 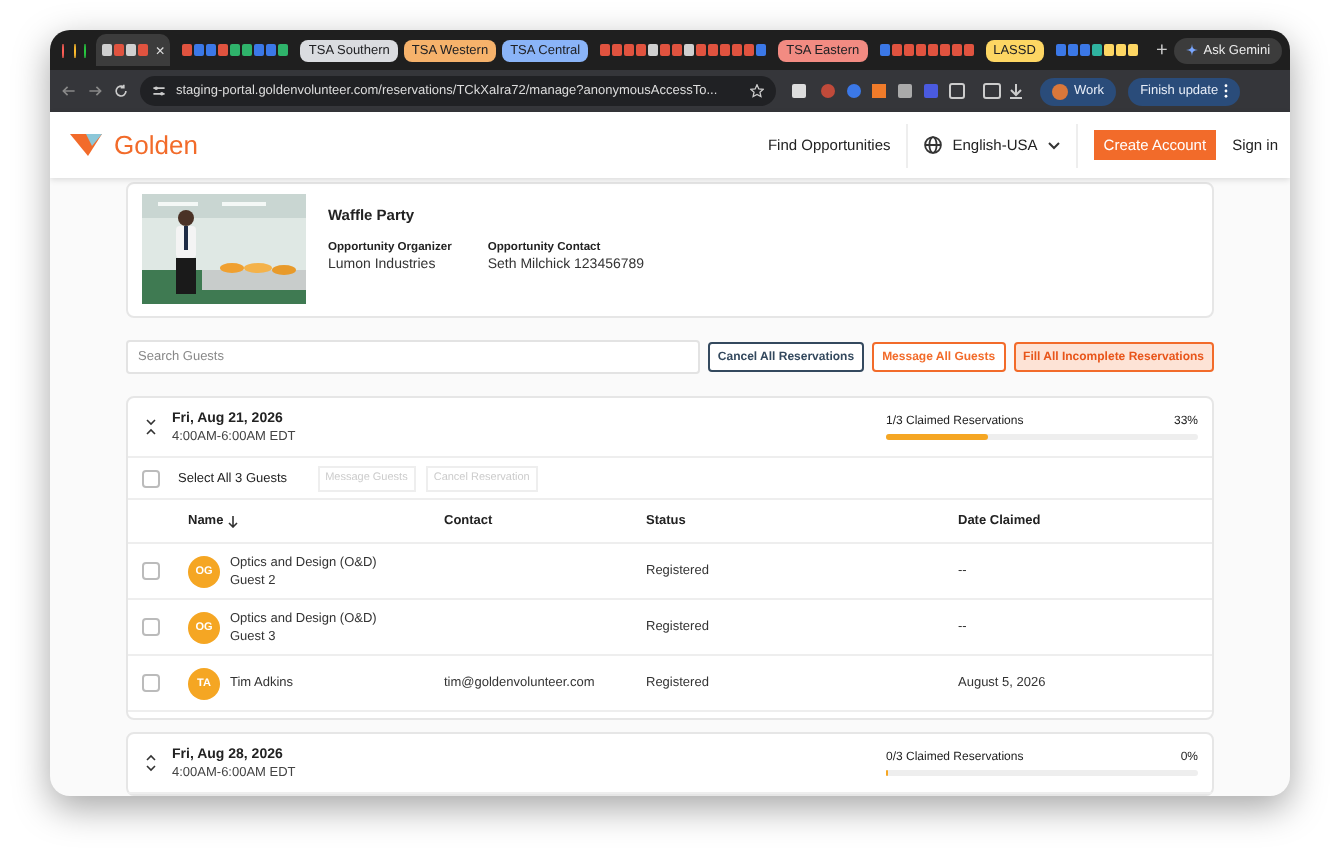 What do you see at coordinates (151, 763) in the screenshot?
I see `expand-icon` at bounding box center [151, 763].